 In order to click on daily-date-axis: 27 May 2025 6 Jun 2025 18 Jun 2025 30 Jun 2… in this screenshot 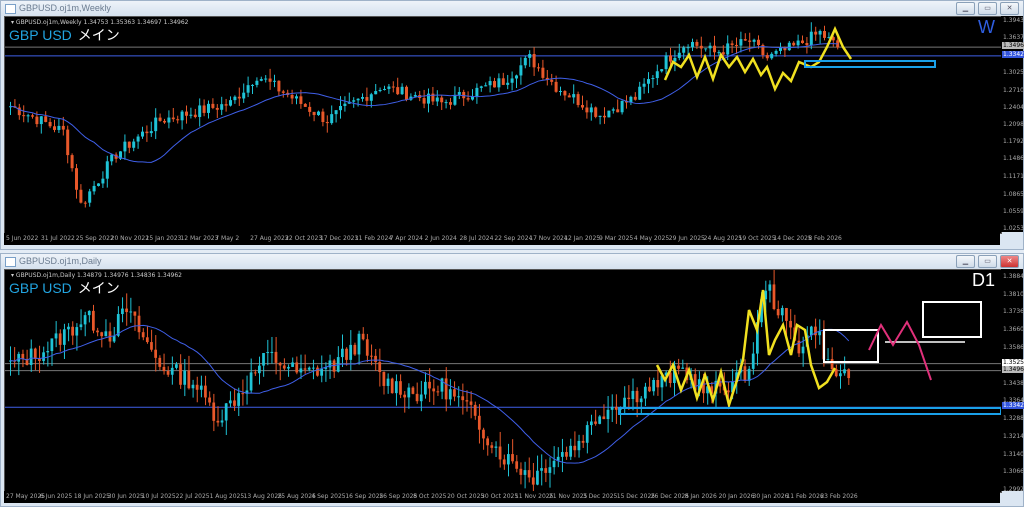, I will do `click(502, 497)`.